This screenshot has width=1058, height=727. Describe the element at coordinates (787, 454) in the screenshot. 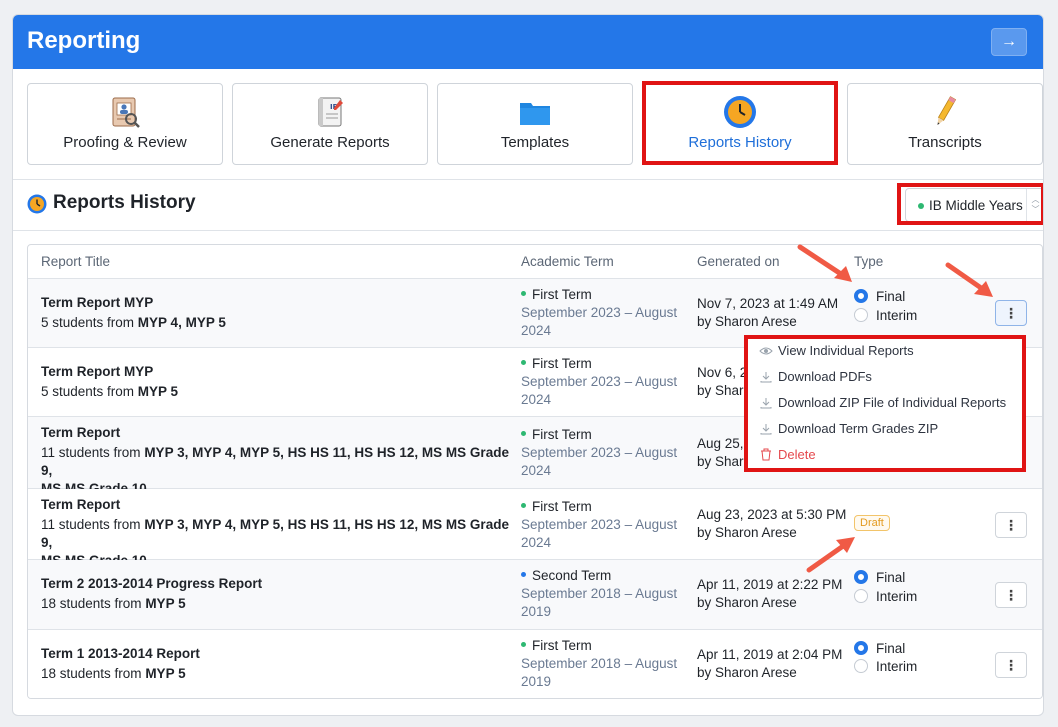

I see `menu-item-delete: Delete` at that location.